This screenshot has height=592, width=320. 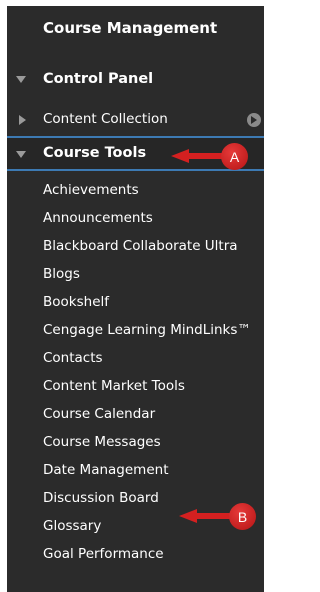 I want to click on tool-item-date-management: Date Management, so click(x=153, y=470).